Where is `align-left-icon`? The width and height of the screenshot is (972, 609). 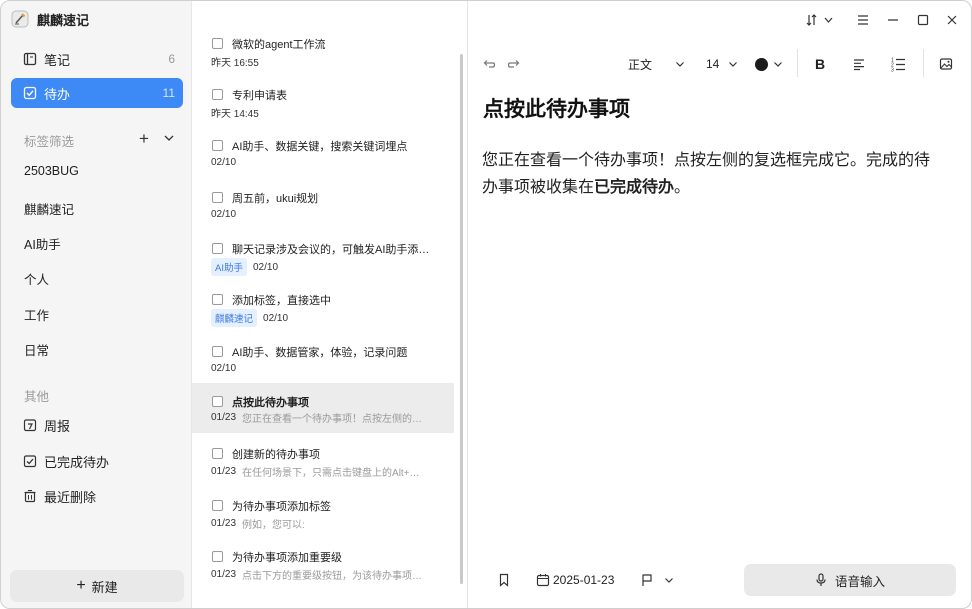
align-left-icon is located at coordinates (859, 64).